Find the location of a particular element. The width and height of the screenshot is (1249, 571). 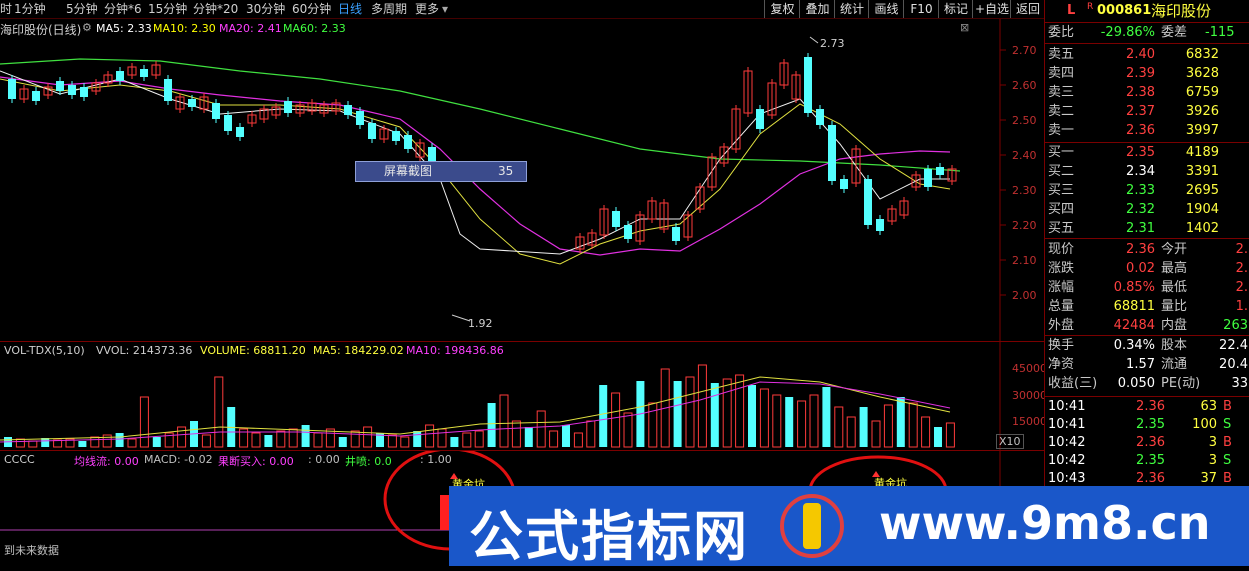

bid-label: 买五 is located at coordinates (1061, 228).